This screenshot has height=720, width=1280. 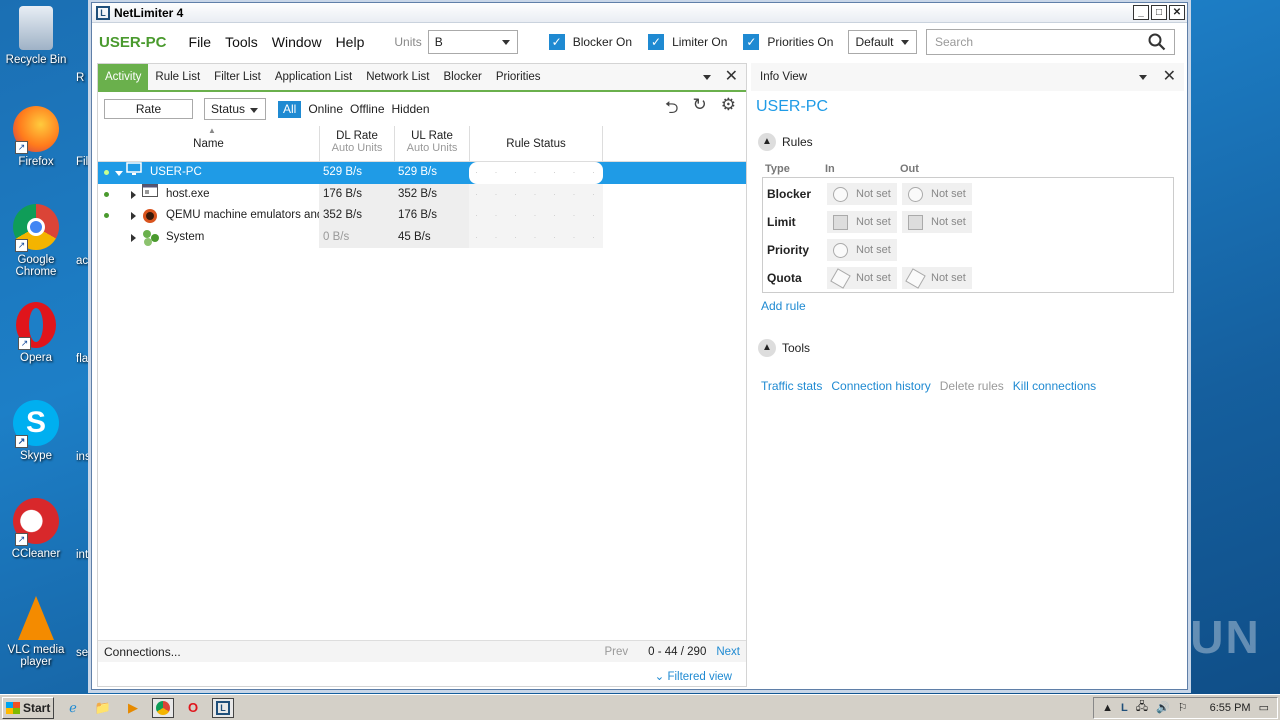 What do you see at coordinates (237, 77) in the screenshot?
I see `tab-filter-list: Filter List` at bounding box center [237, 77].